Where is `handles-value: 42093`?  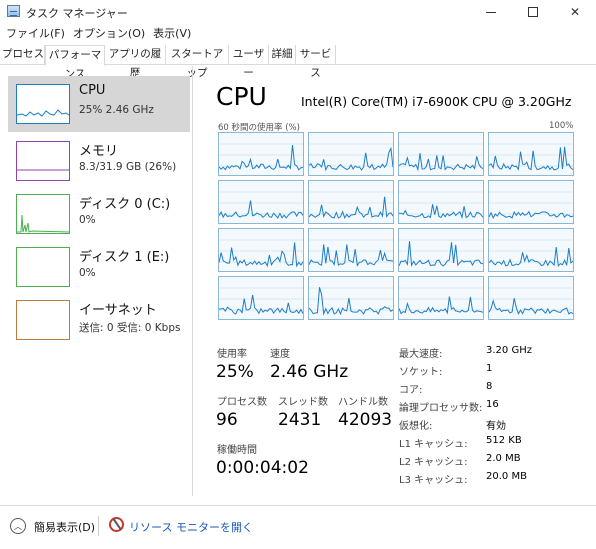 handles-value: 42093 is located at coordinates (365, 420).